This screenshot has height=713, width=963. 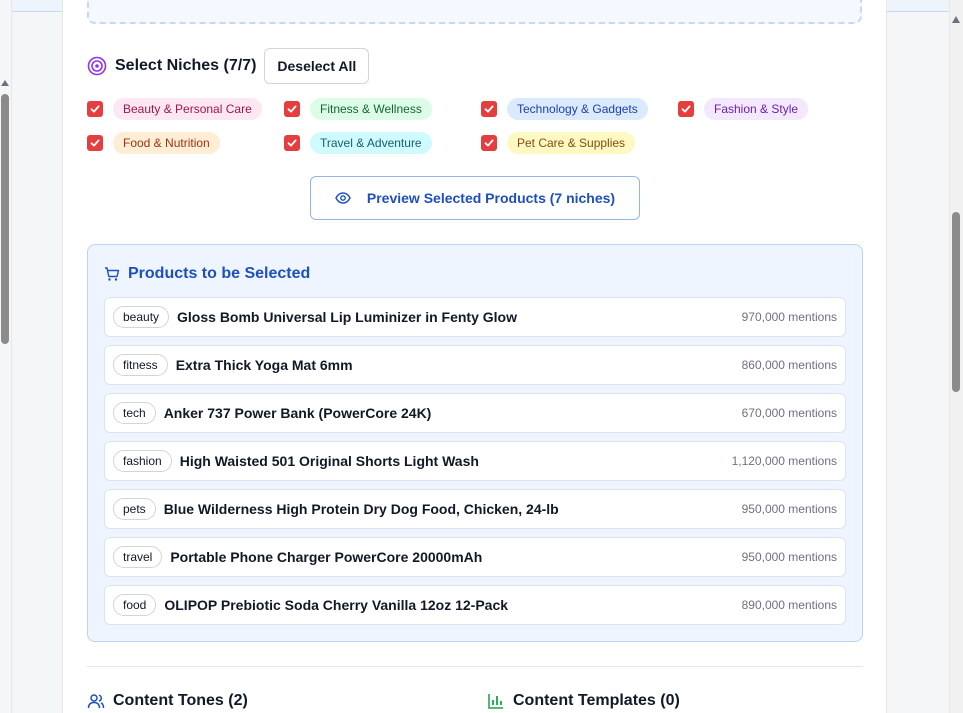 I want to click on niches-title: Select Niches (7/7), so click(x=186, y=65).